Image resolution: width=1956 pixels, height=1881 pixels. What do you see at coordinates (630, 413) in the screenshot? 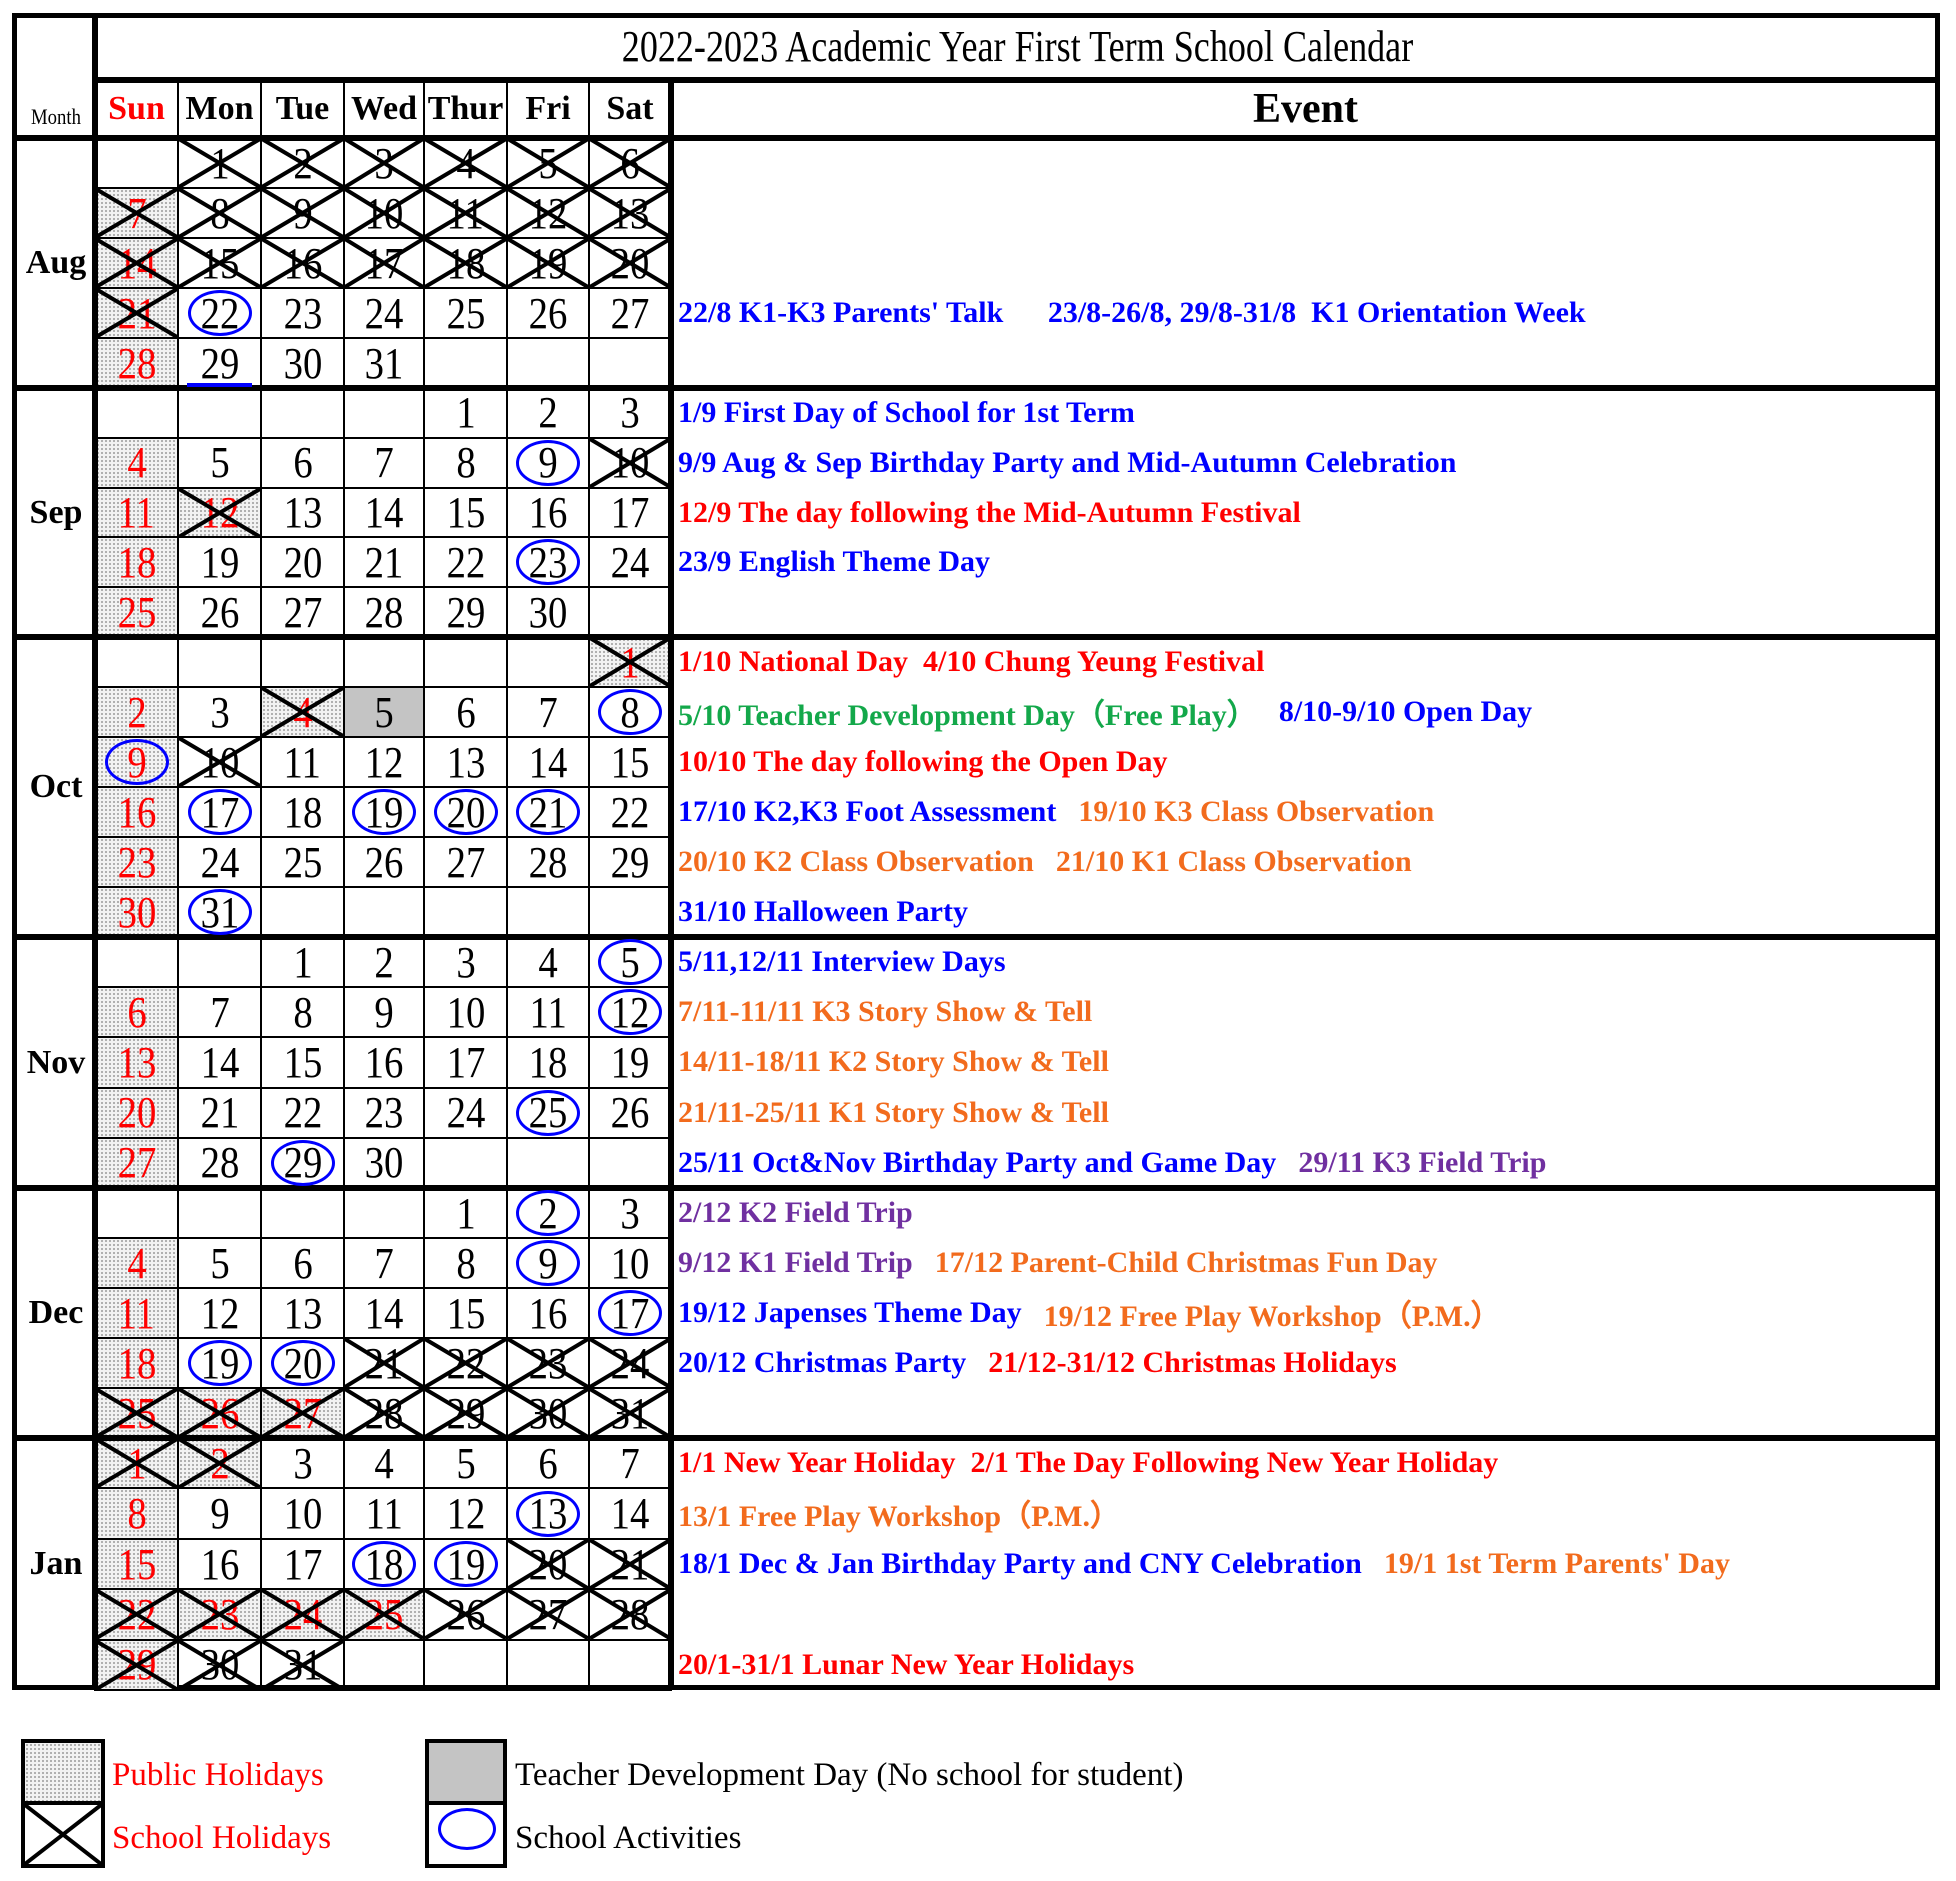
I see `day-number: 3` at bounding box center [630, 413].